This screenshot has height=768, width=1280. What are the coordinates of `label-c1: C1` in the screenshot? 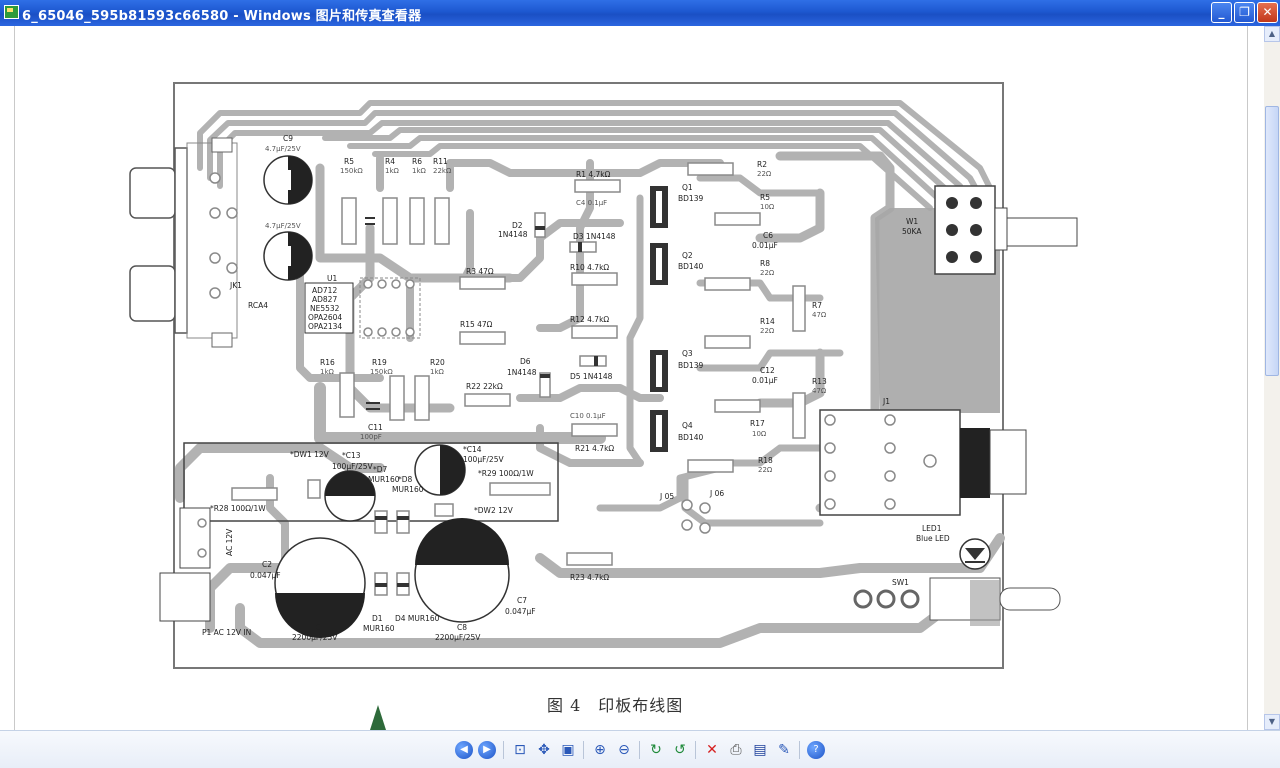 It's located at (320, 627).